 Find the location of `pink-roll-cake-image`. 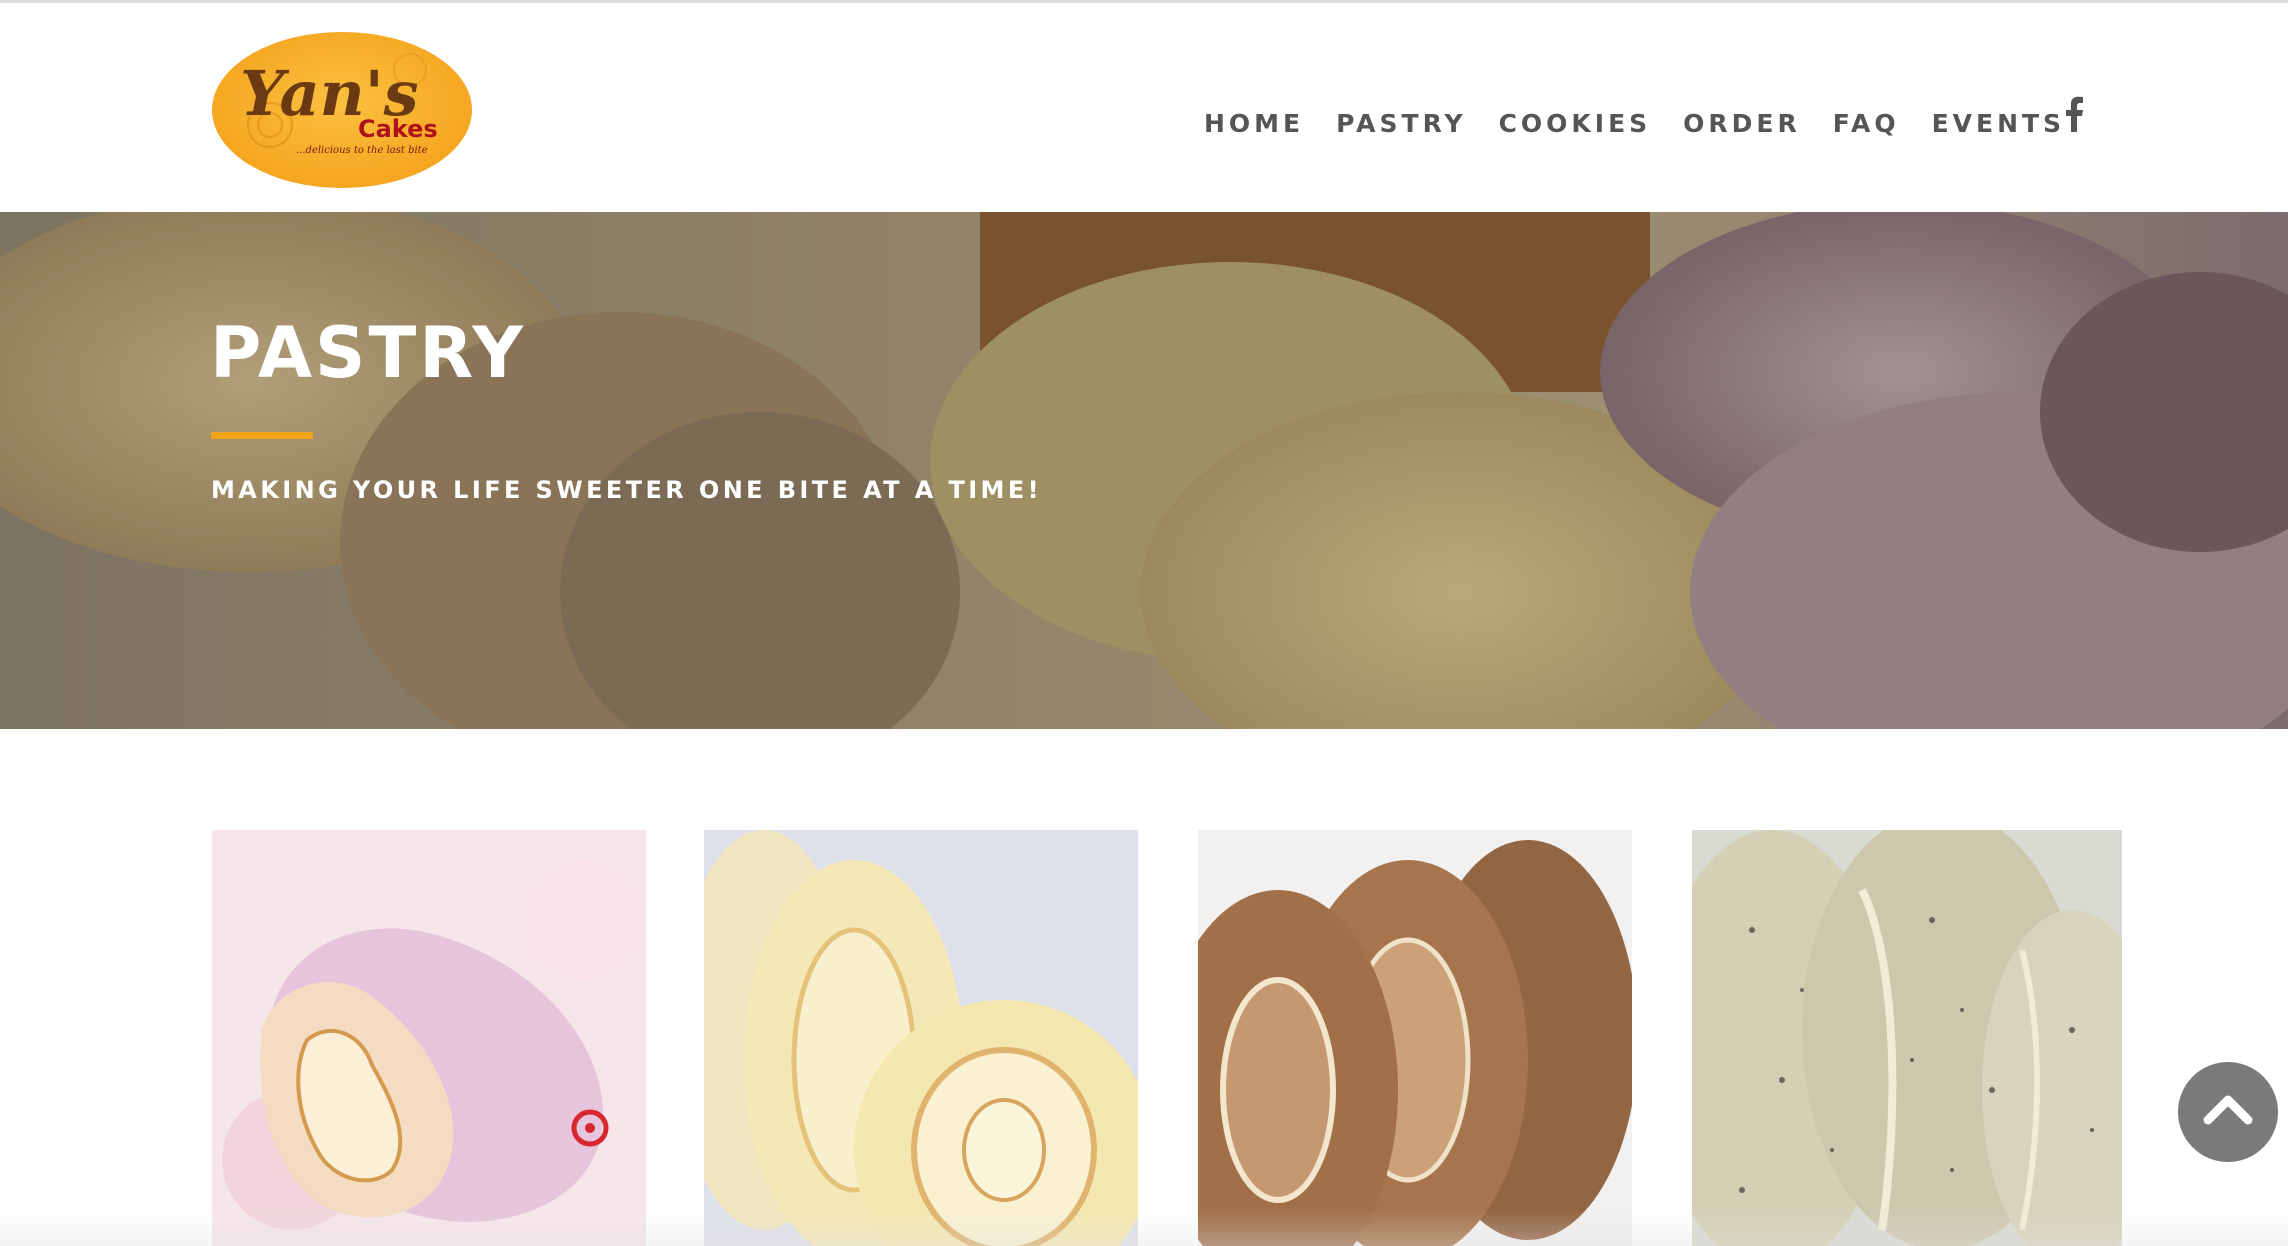

pink-roll-cake-image is located at coordinates (429, 1038).